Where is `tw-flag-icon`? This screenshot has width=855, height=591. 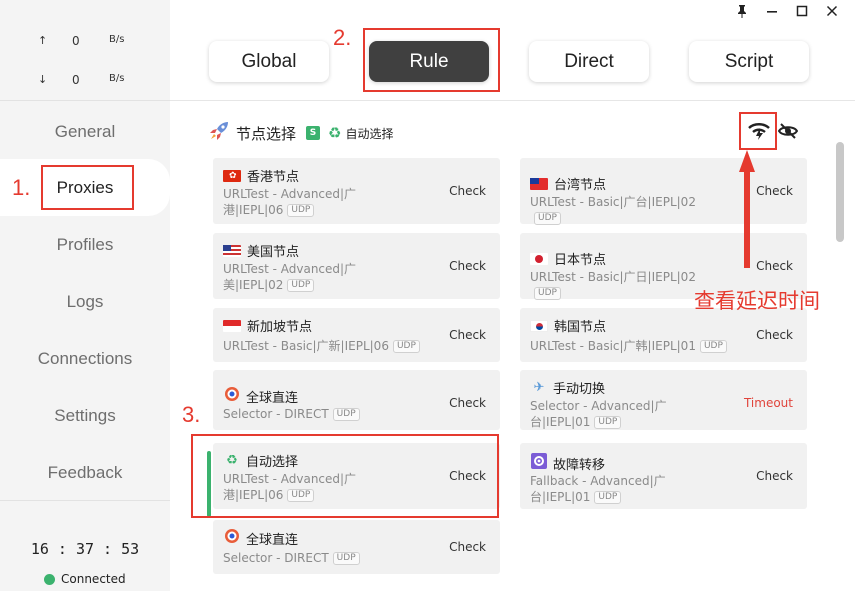
tw-flag-icon is located at coordinates (539, 183).